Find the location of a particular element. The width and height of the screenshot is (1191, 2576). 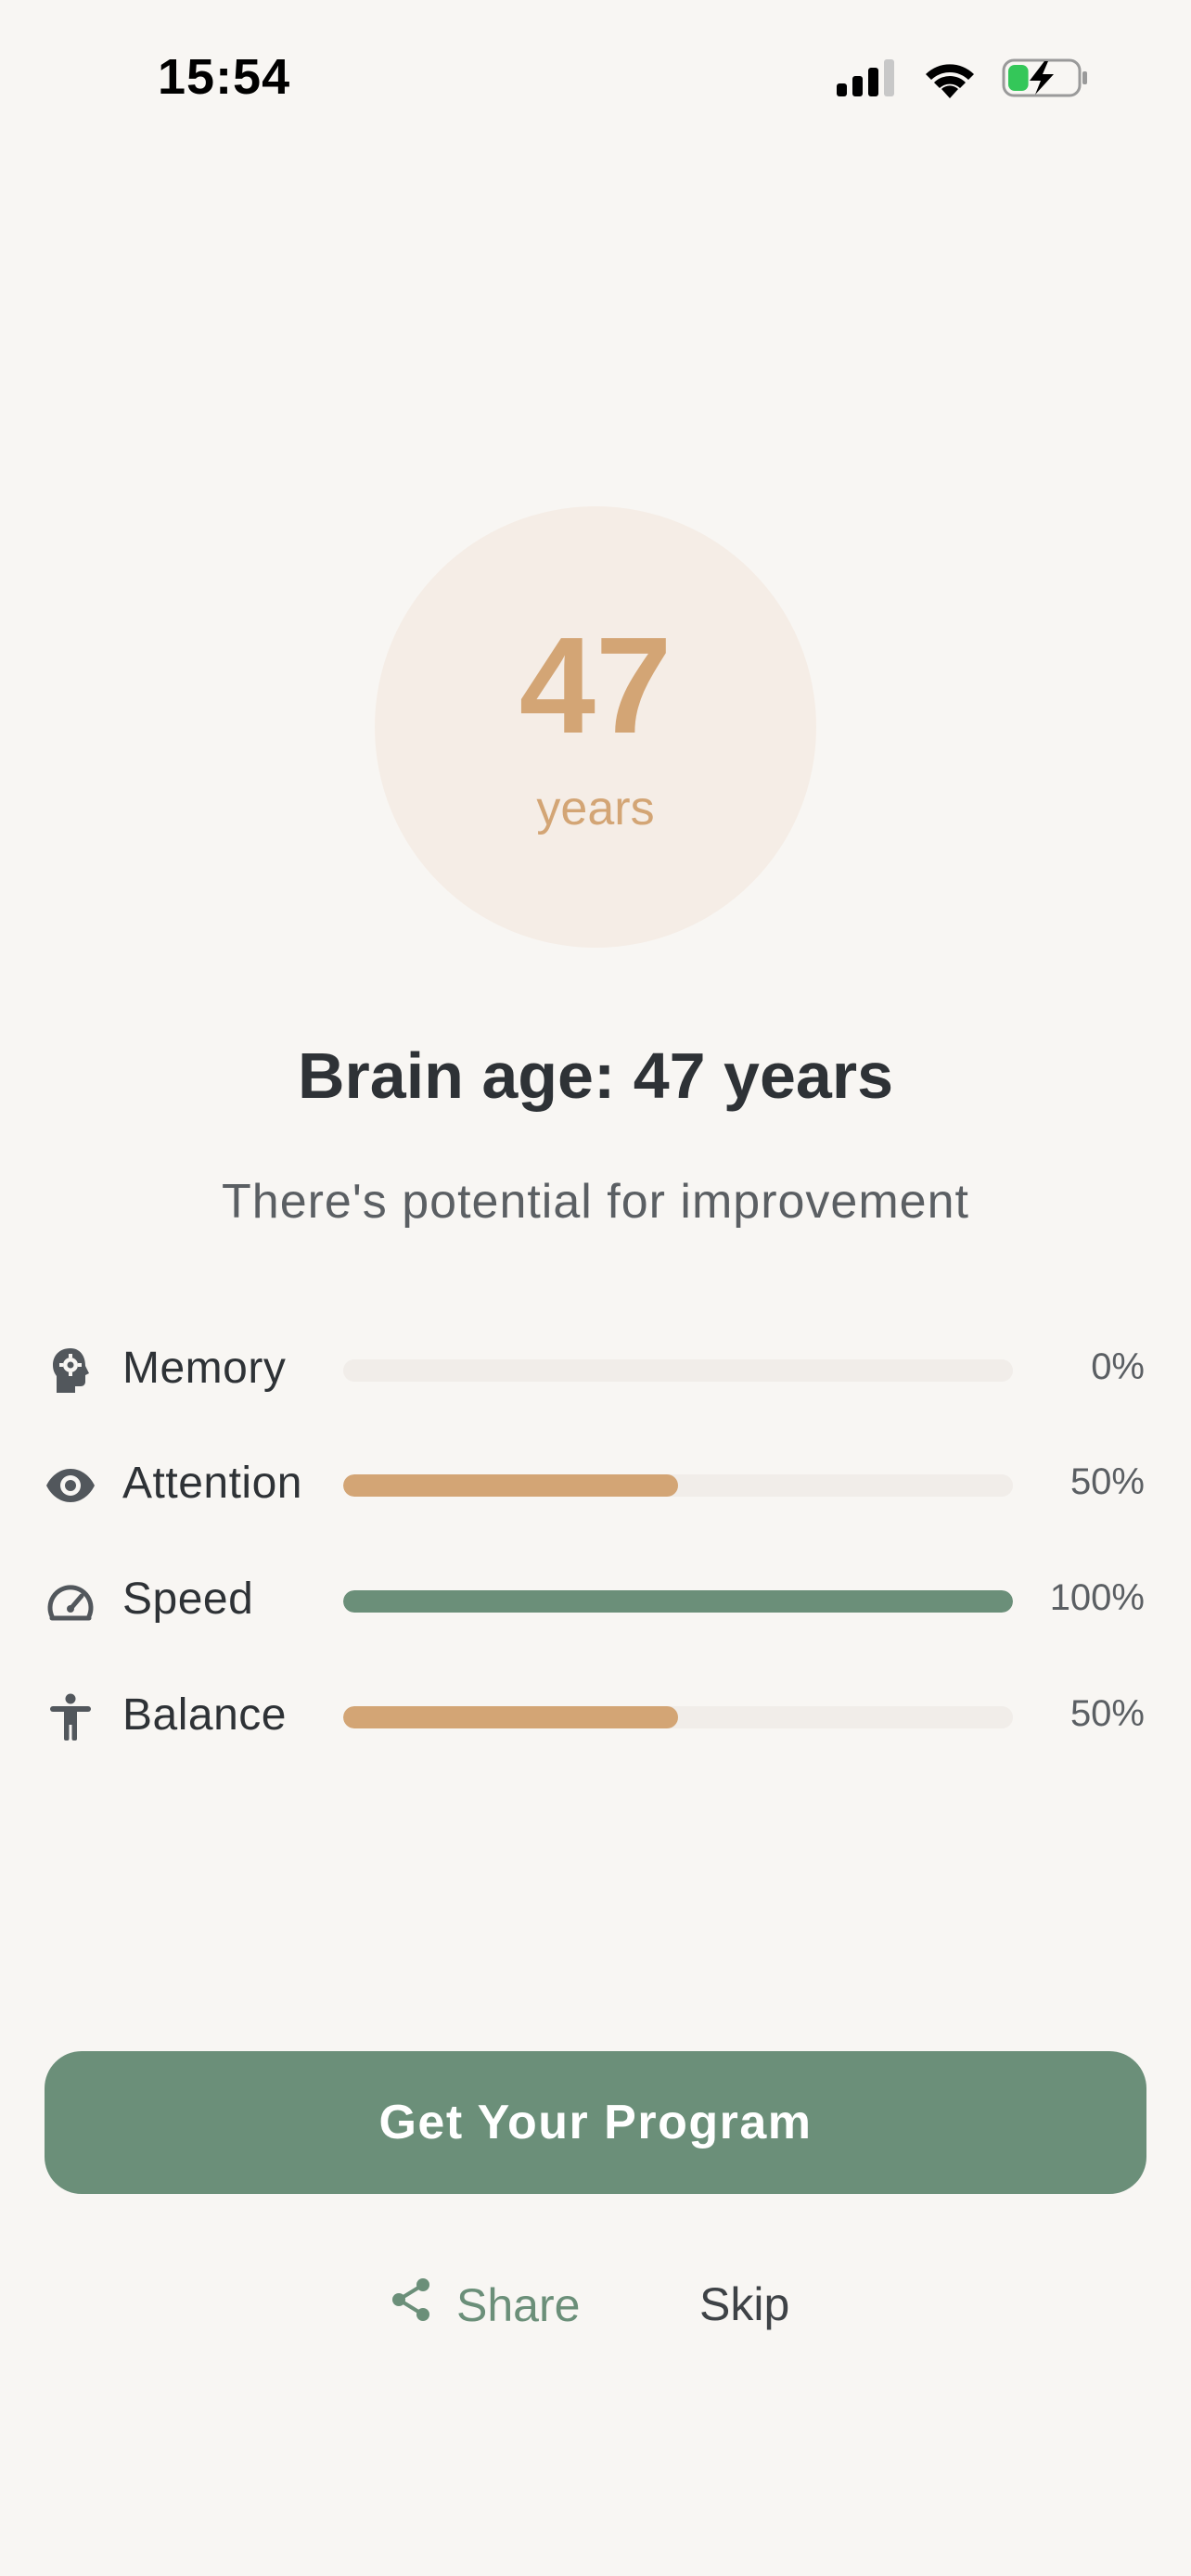

eye-icon is located at coordinates (70, 1485).